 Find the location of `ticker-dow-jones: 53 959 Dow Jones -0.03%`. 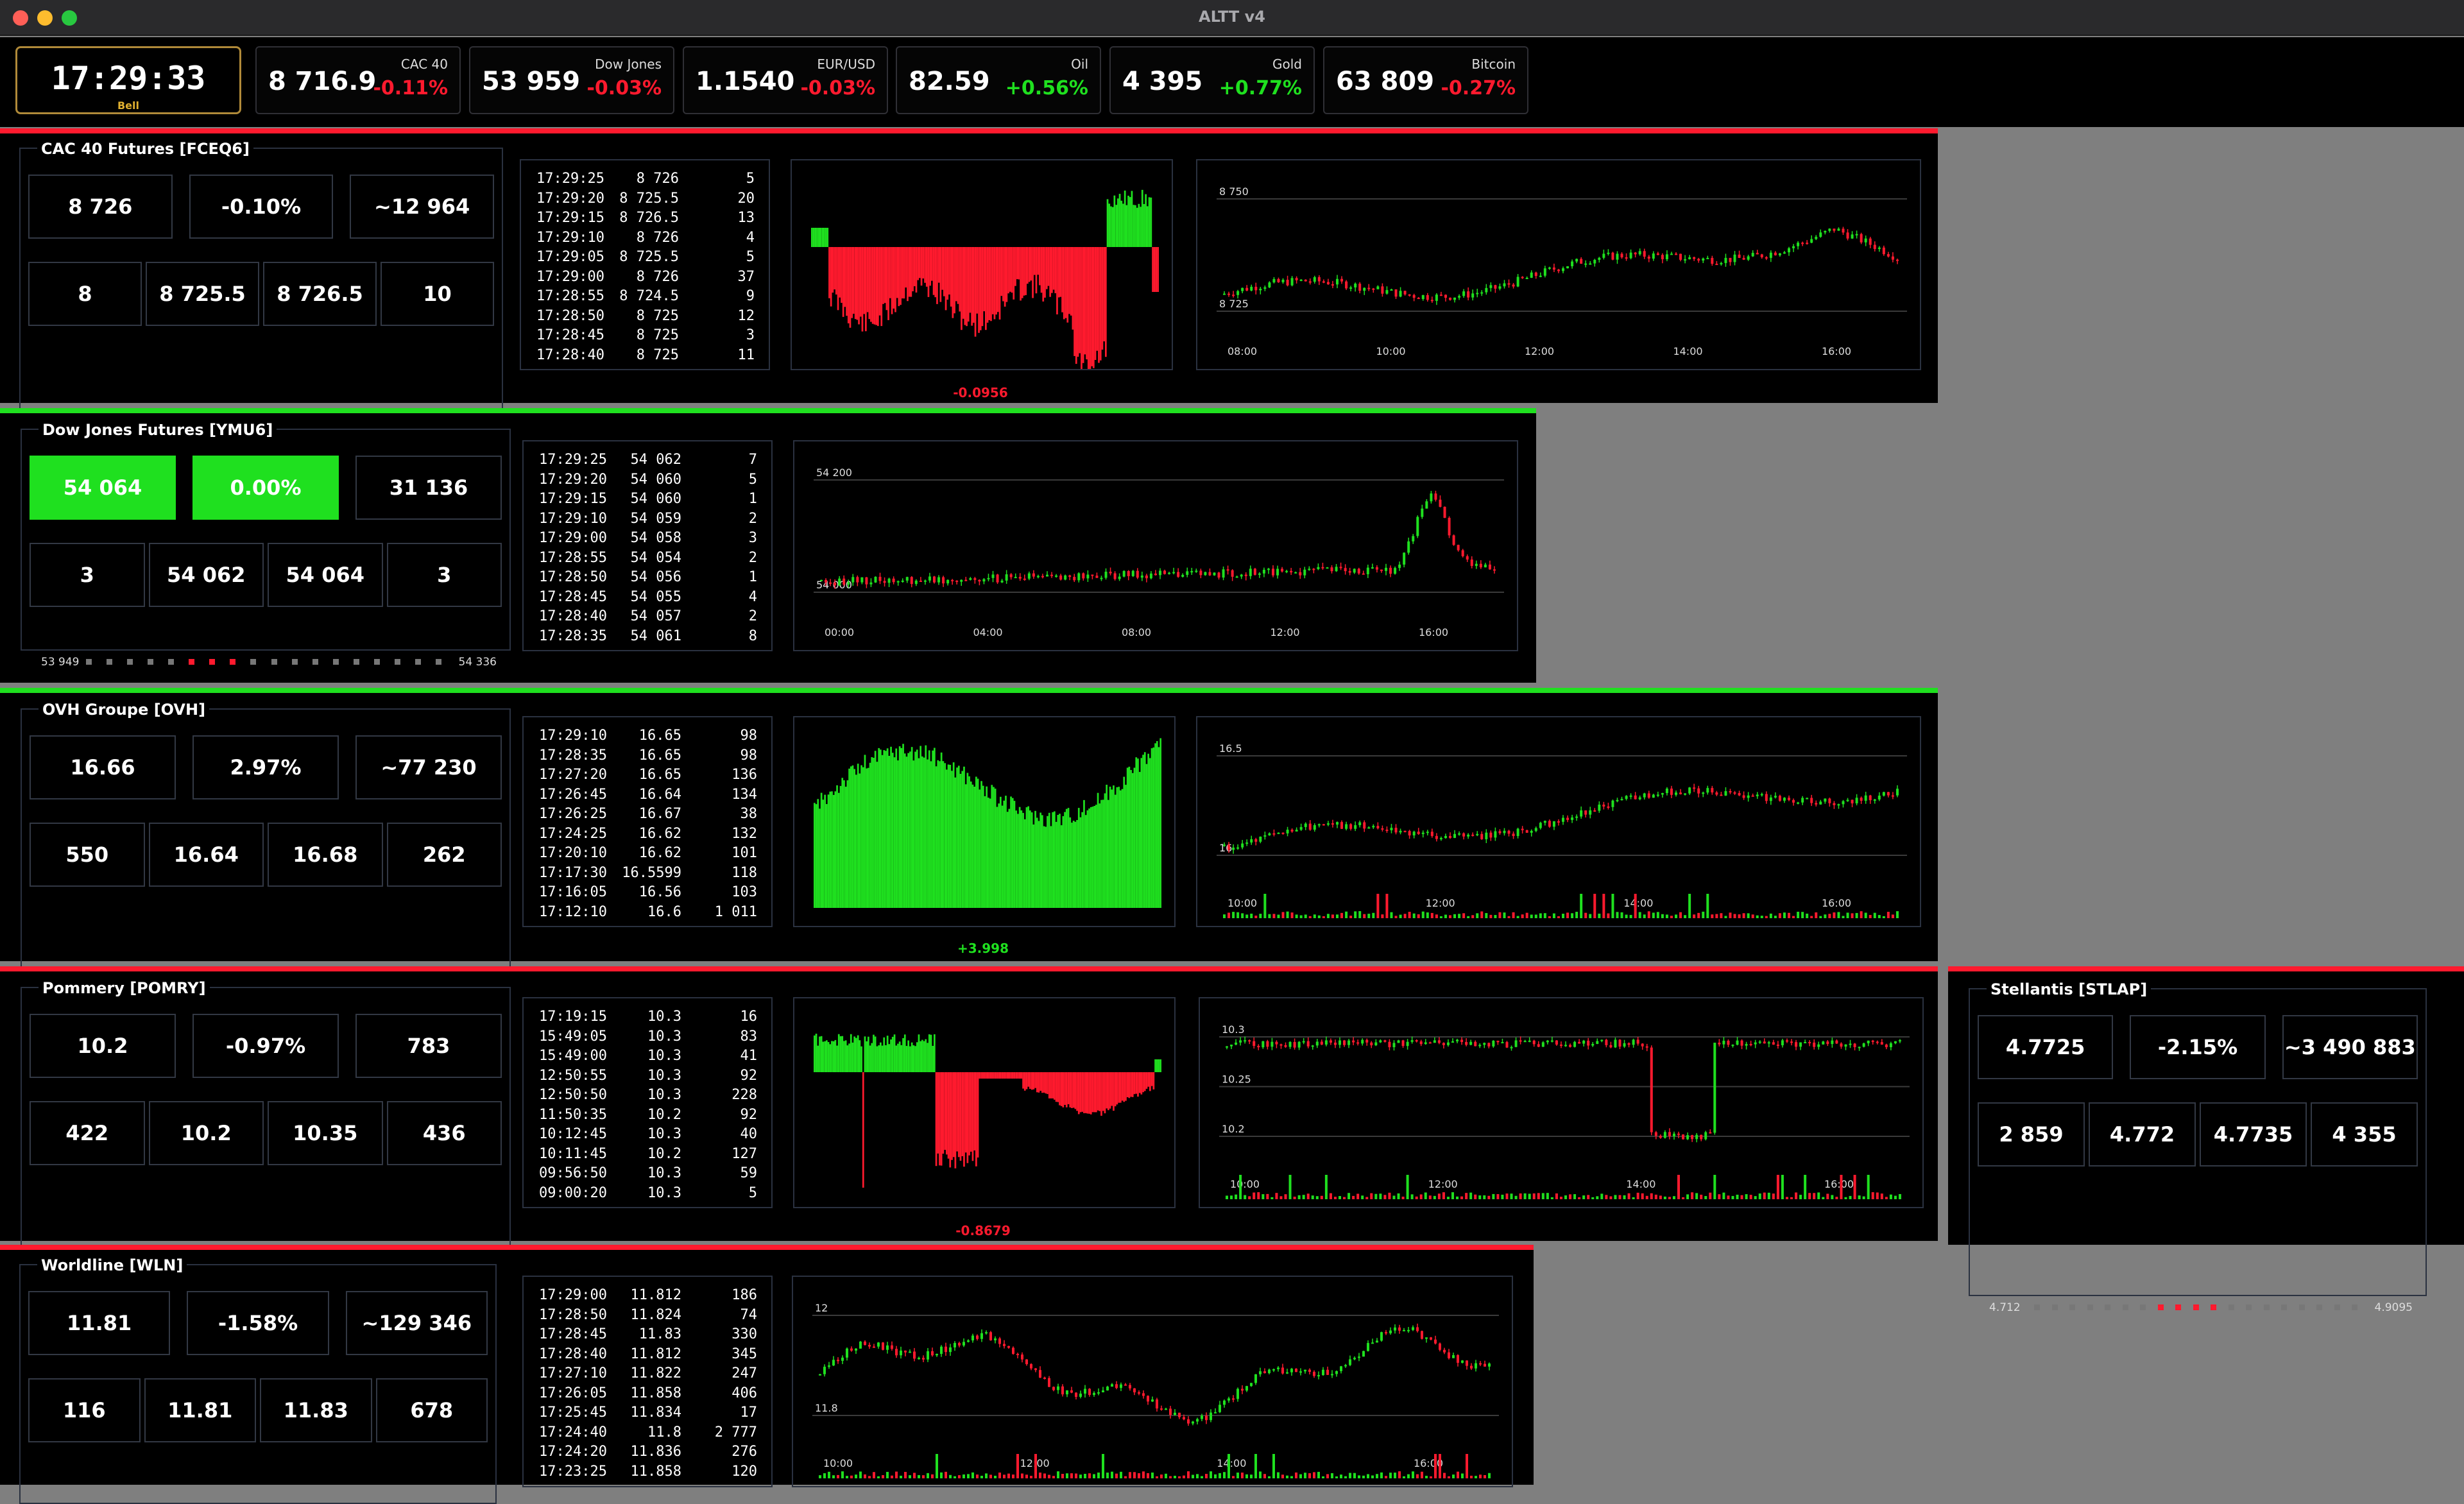

ticker-dow-jones: 53 959 Dow Jones -0.03% is located at coordinates (572, 80).